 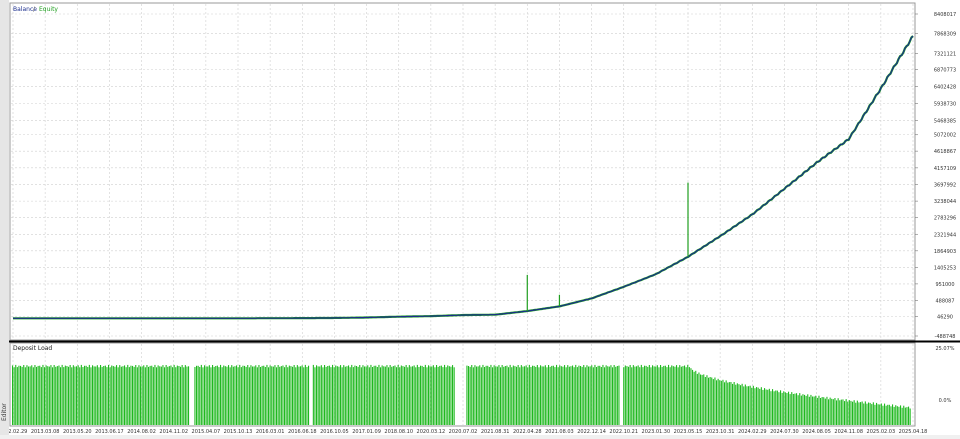 I want to click on x-tick-label: 2023.10.31, so click(x=720, y=432).